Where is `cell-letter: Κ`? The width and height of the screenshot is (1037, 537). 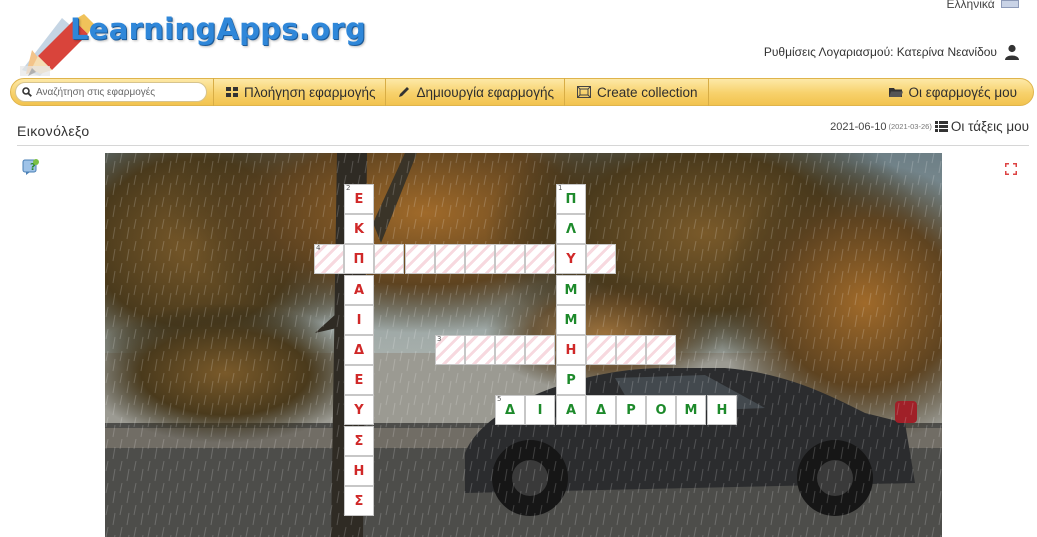
cell-letter: Κ is located at coordinates (359, 229).